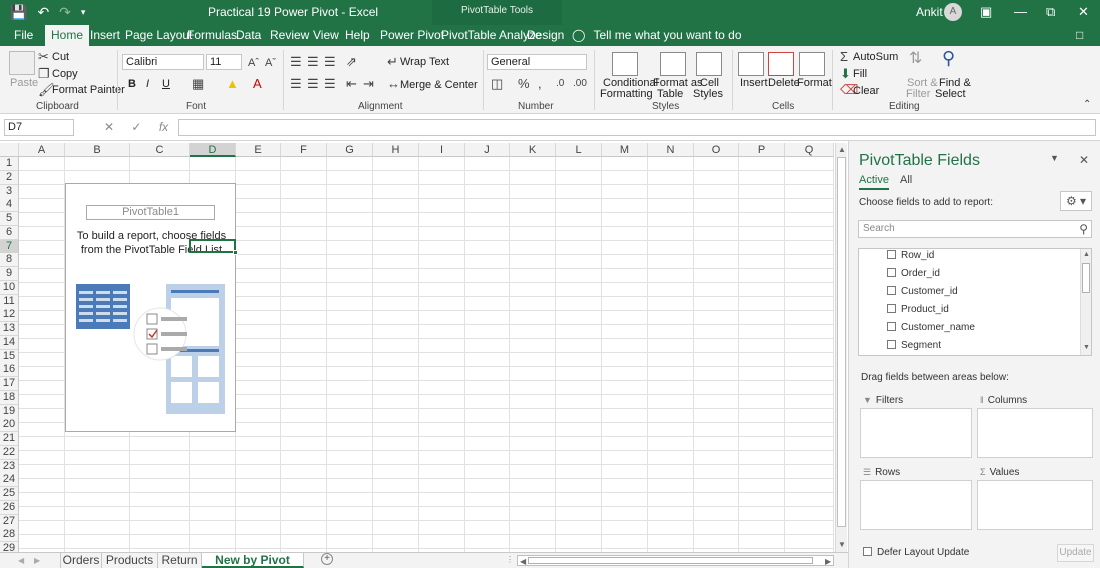 The height and width of the screenshot is (568, 1100). What do you see at coordinates (21, 560) in the screenshot?
I see `prev-sheet-icon: ◀` at bounding box center [21, 560].